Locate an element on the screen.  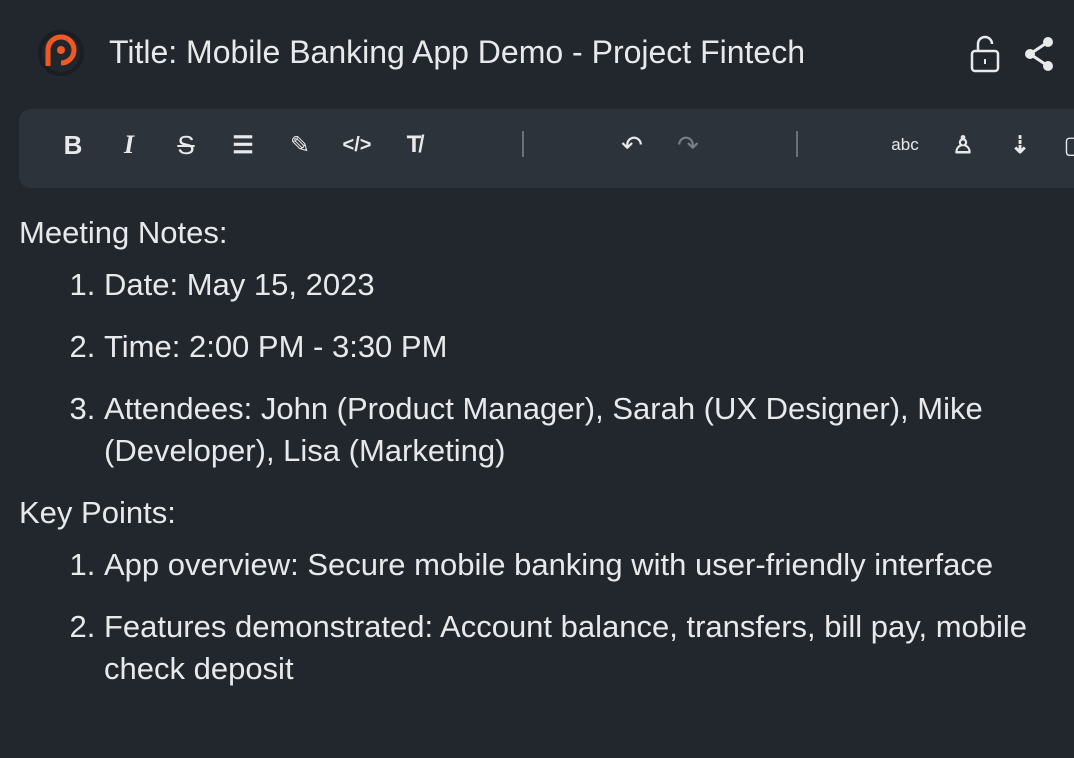
numbered-list-icon: ☰ is located at coordinates (243, 145).